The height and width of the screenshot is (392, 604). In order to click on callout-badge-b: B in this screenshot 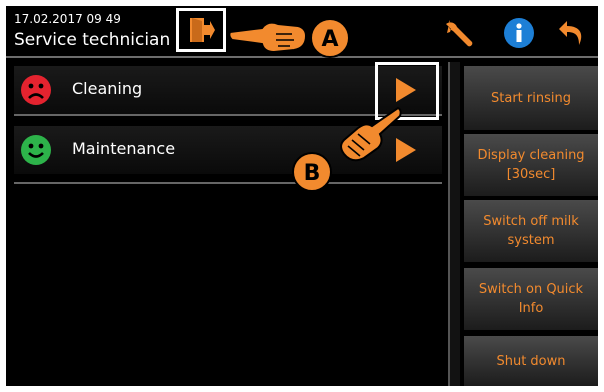, I will do `click(312, 172)`.